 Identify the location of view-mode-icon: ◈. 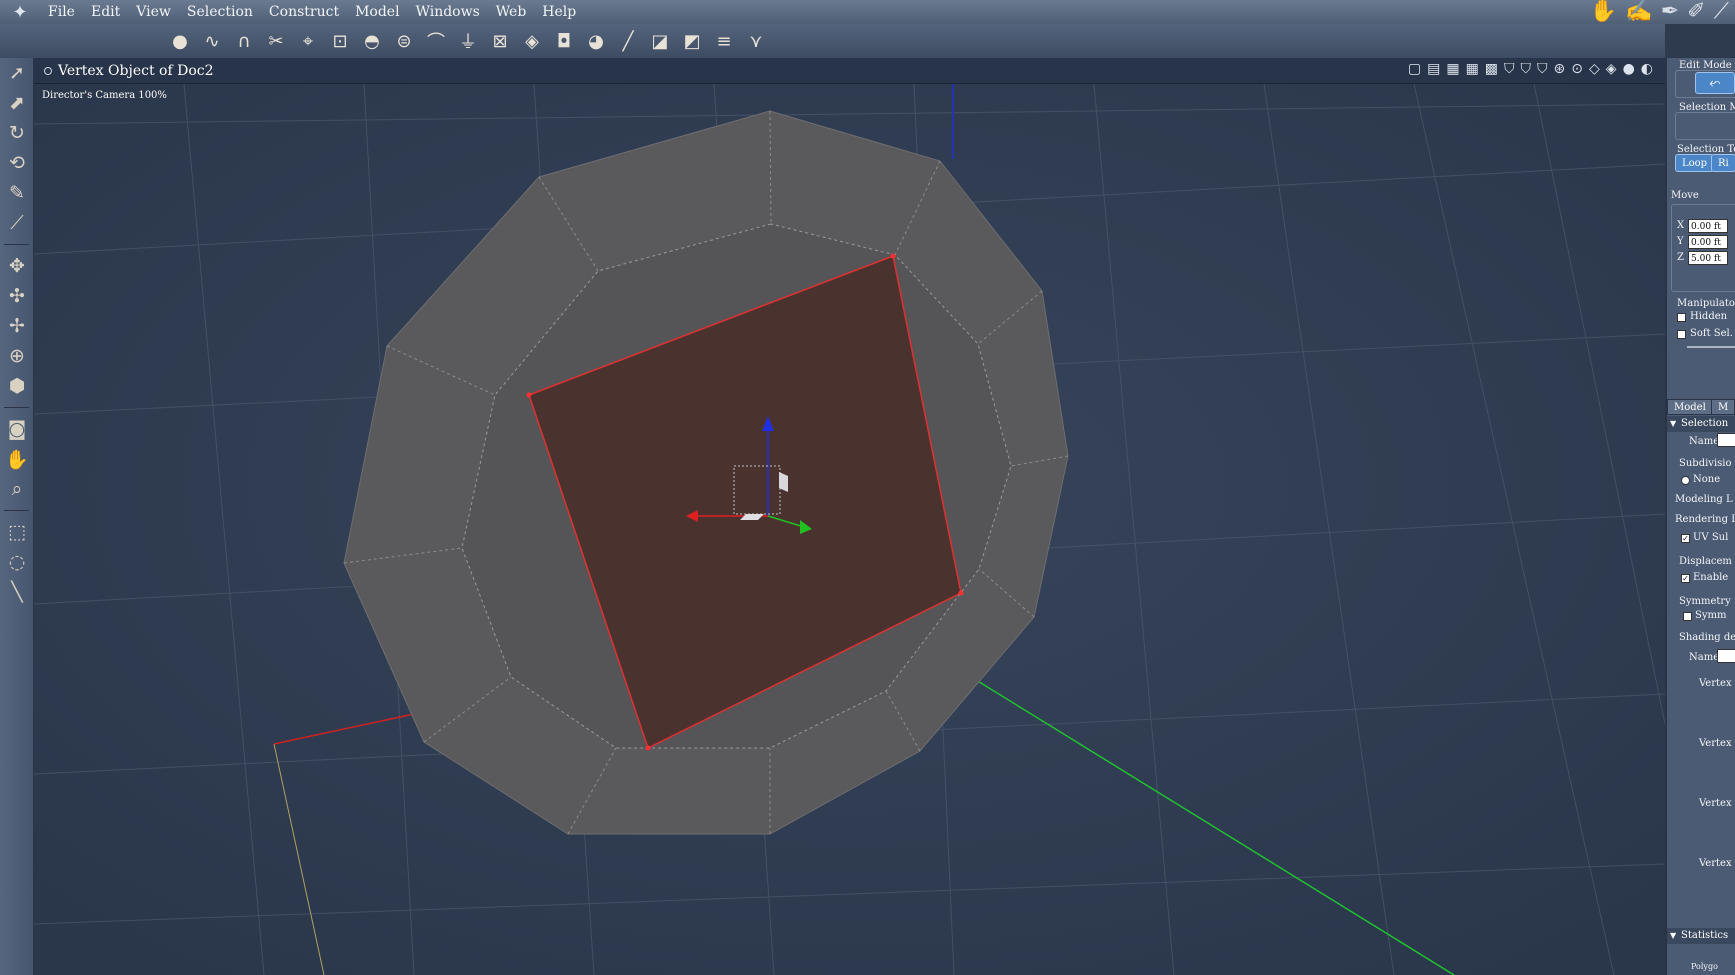
(1611, 69).